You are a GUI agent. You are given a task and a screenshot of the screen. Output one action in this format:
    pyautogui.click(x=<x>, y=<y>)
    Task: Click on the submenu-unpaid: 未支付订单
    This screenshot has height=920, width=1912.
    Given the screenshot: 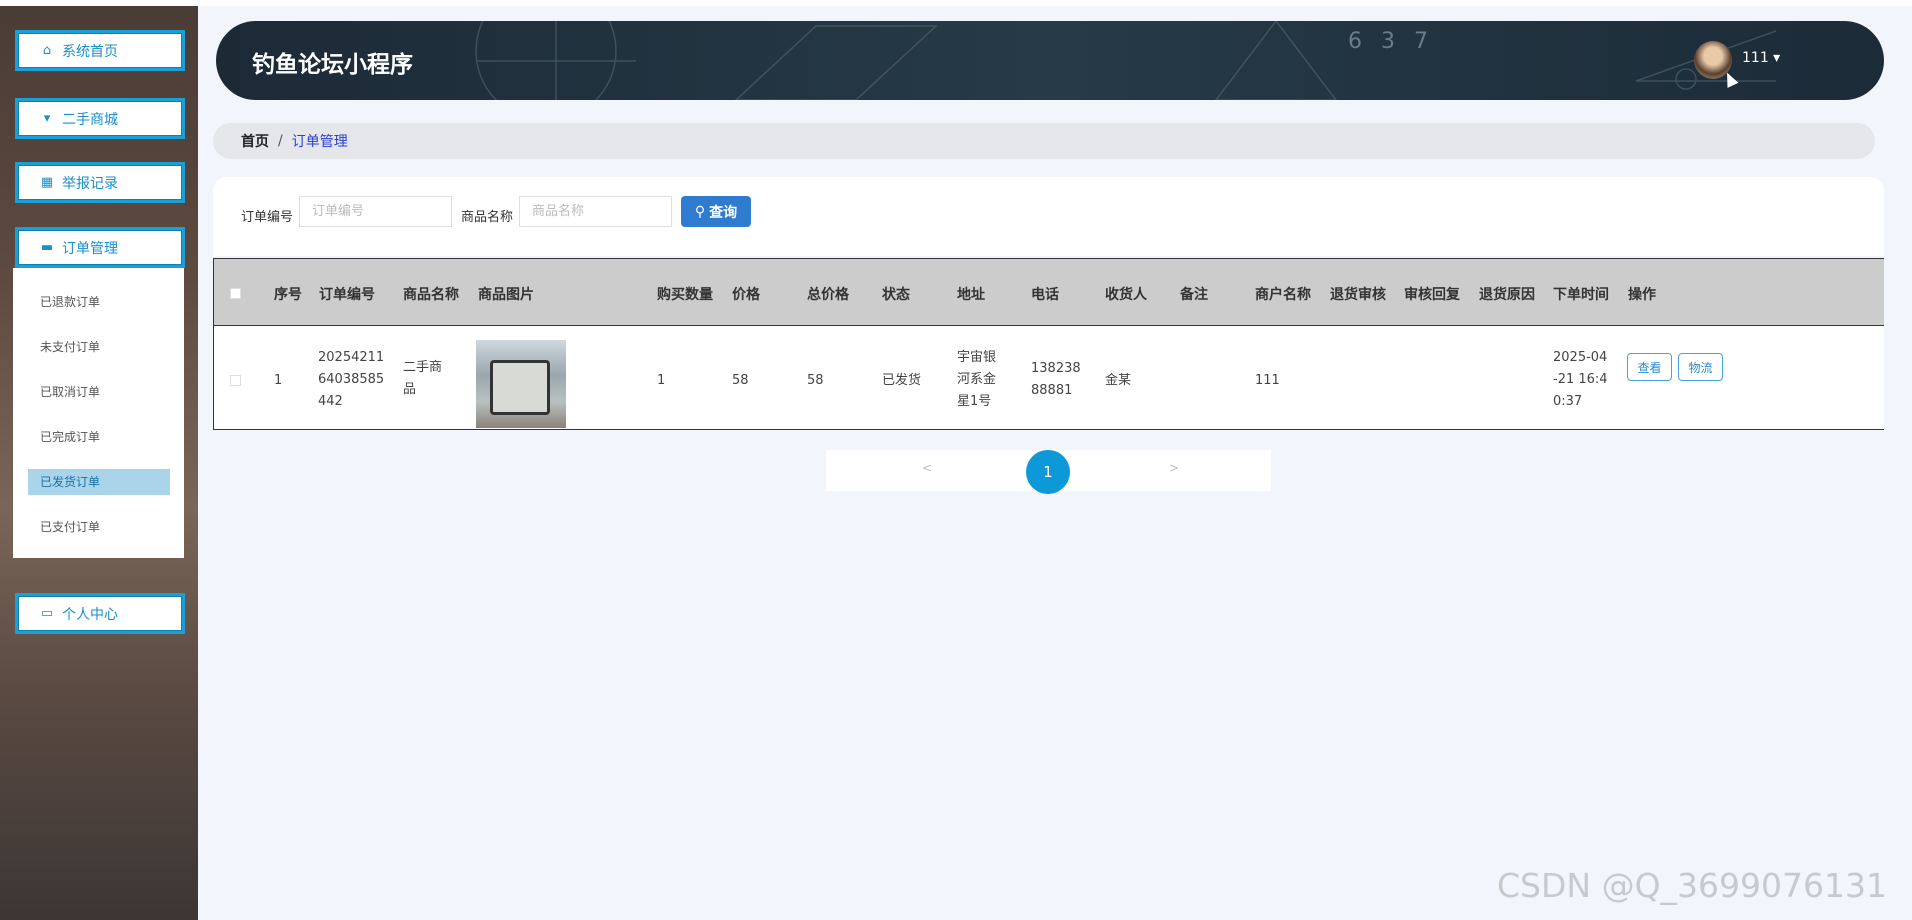 What is the action you would take?
    pyautogui.click(x=99, y=347)
    